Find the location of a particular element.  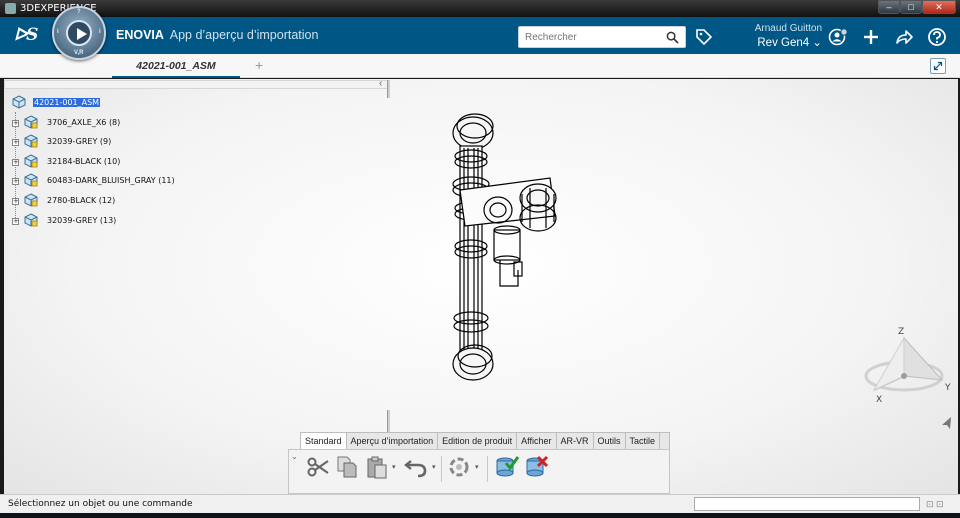

action-tab: Outils is located at coordinates (610, 441).